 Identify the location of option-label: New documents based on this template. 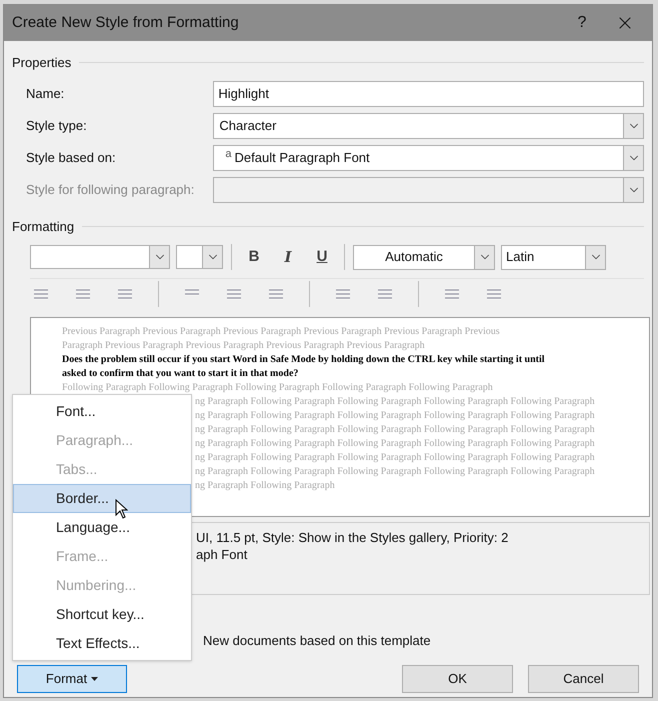
(317, 640).